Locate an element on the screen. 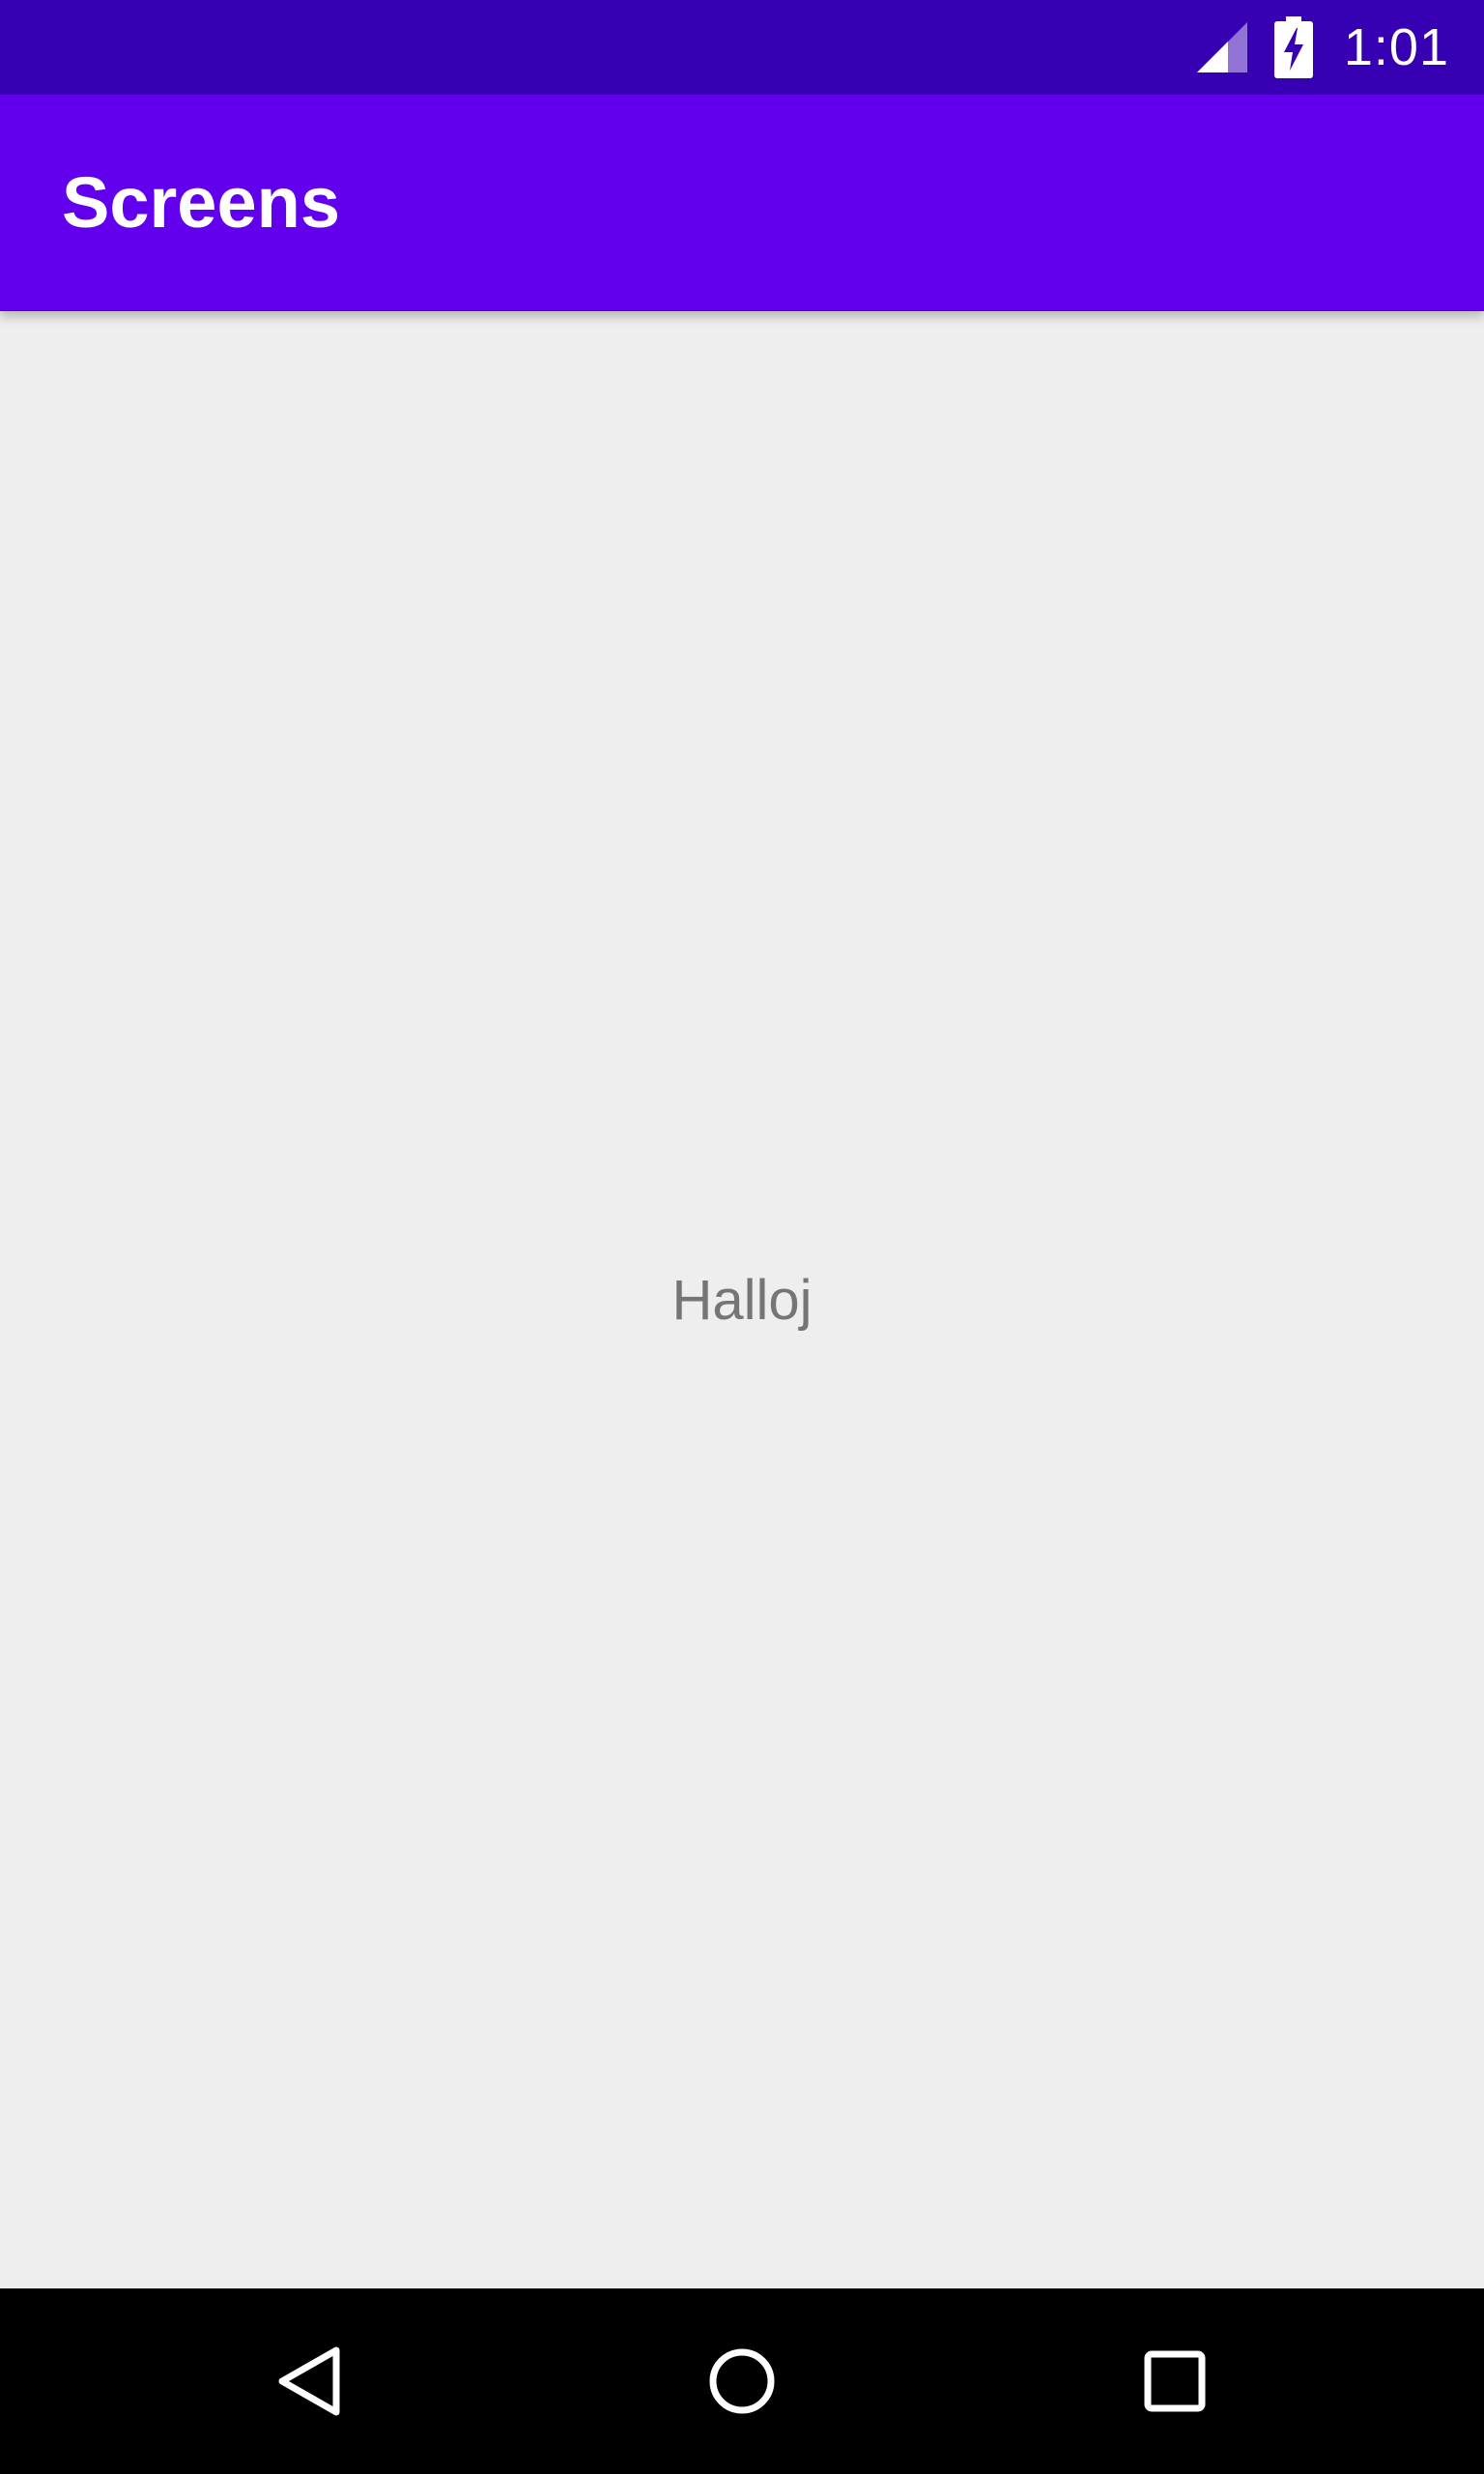  recents-button is located at coordinates (1175, 2381).